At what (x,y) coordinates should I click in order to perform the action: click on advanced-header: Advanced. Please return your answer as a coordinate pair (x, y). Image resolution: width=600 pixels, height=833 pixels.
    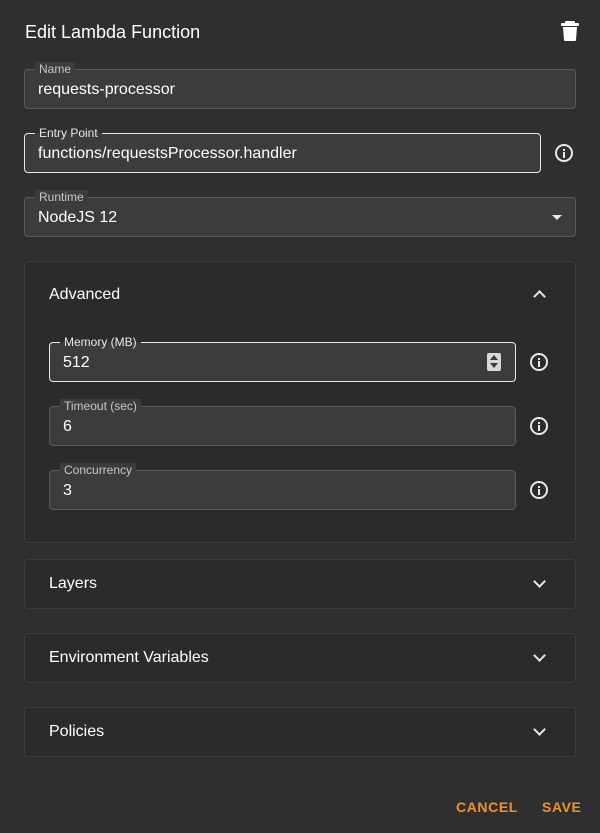
    Looking at the image, I should click on (300, 294).